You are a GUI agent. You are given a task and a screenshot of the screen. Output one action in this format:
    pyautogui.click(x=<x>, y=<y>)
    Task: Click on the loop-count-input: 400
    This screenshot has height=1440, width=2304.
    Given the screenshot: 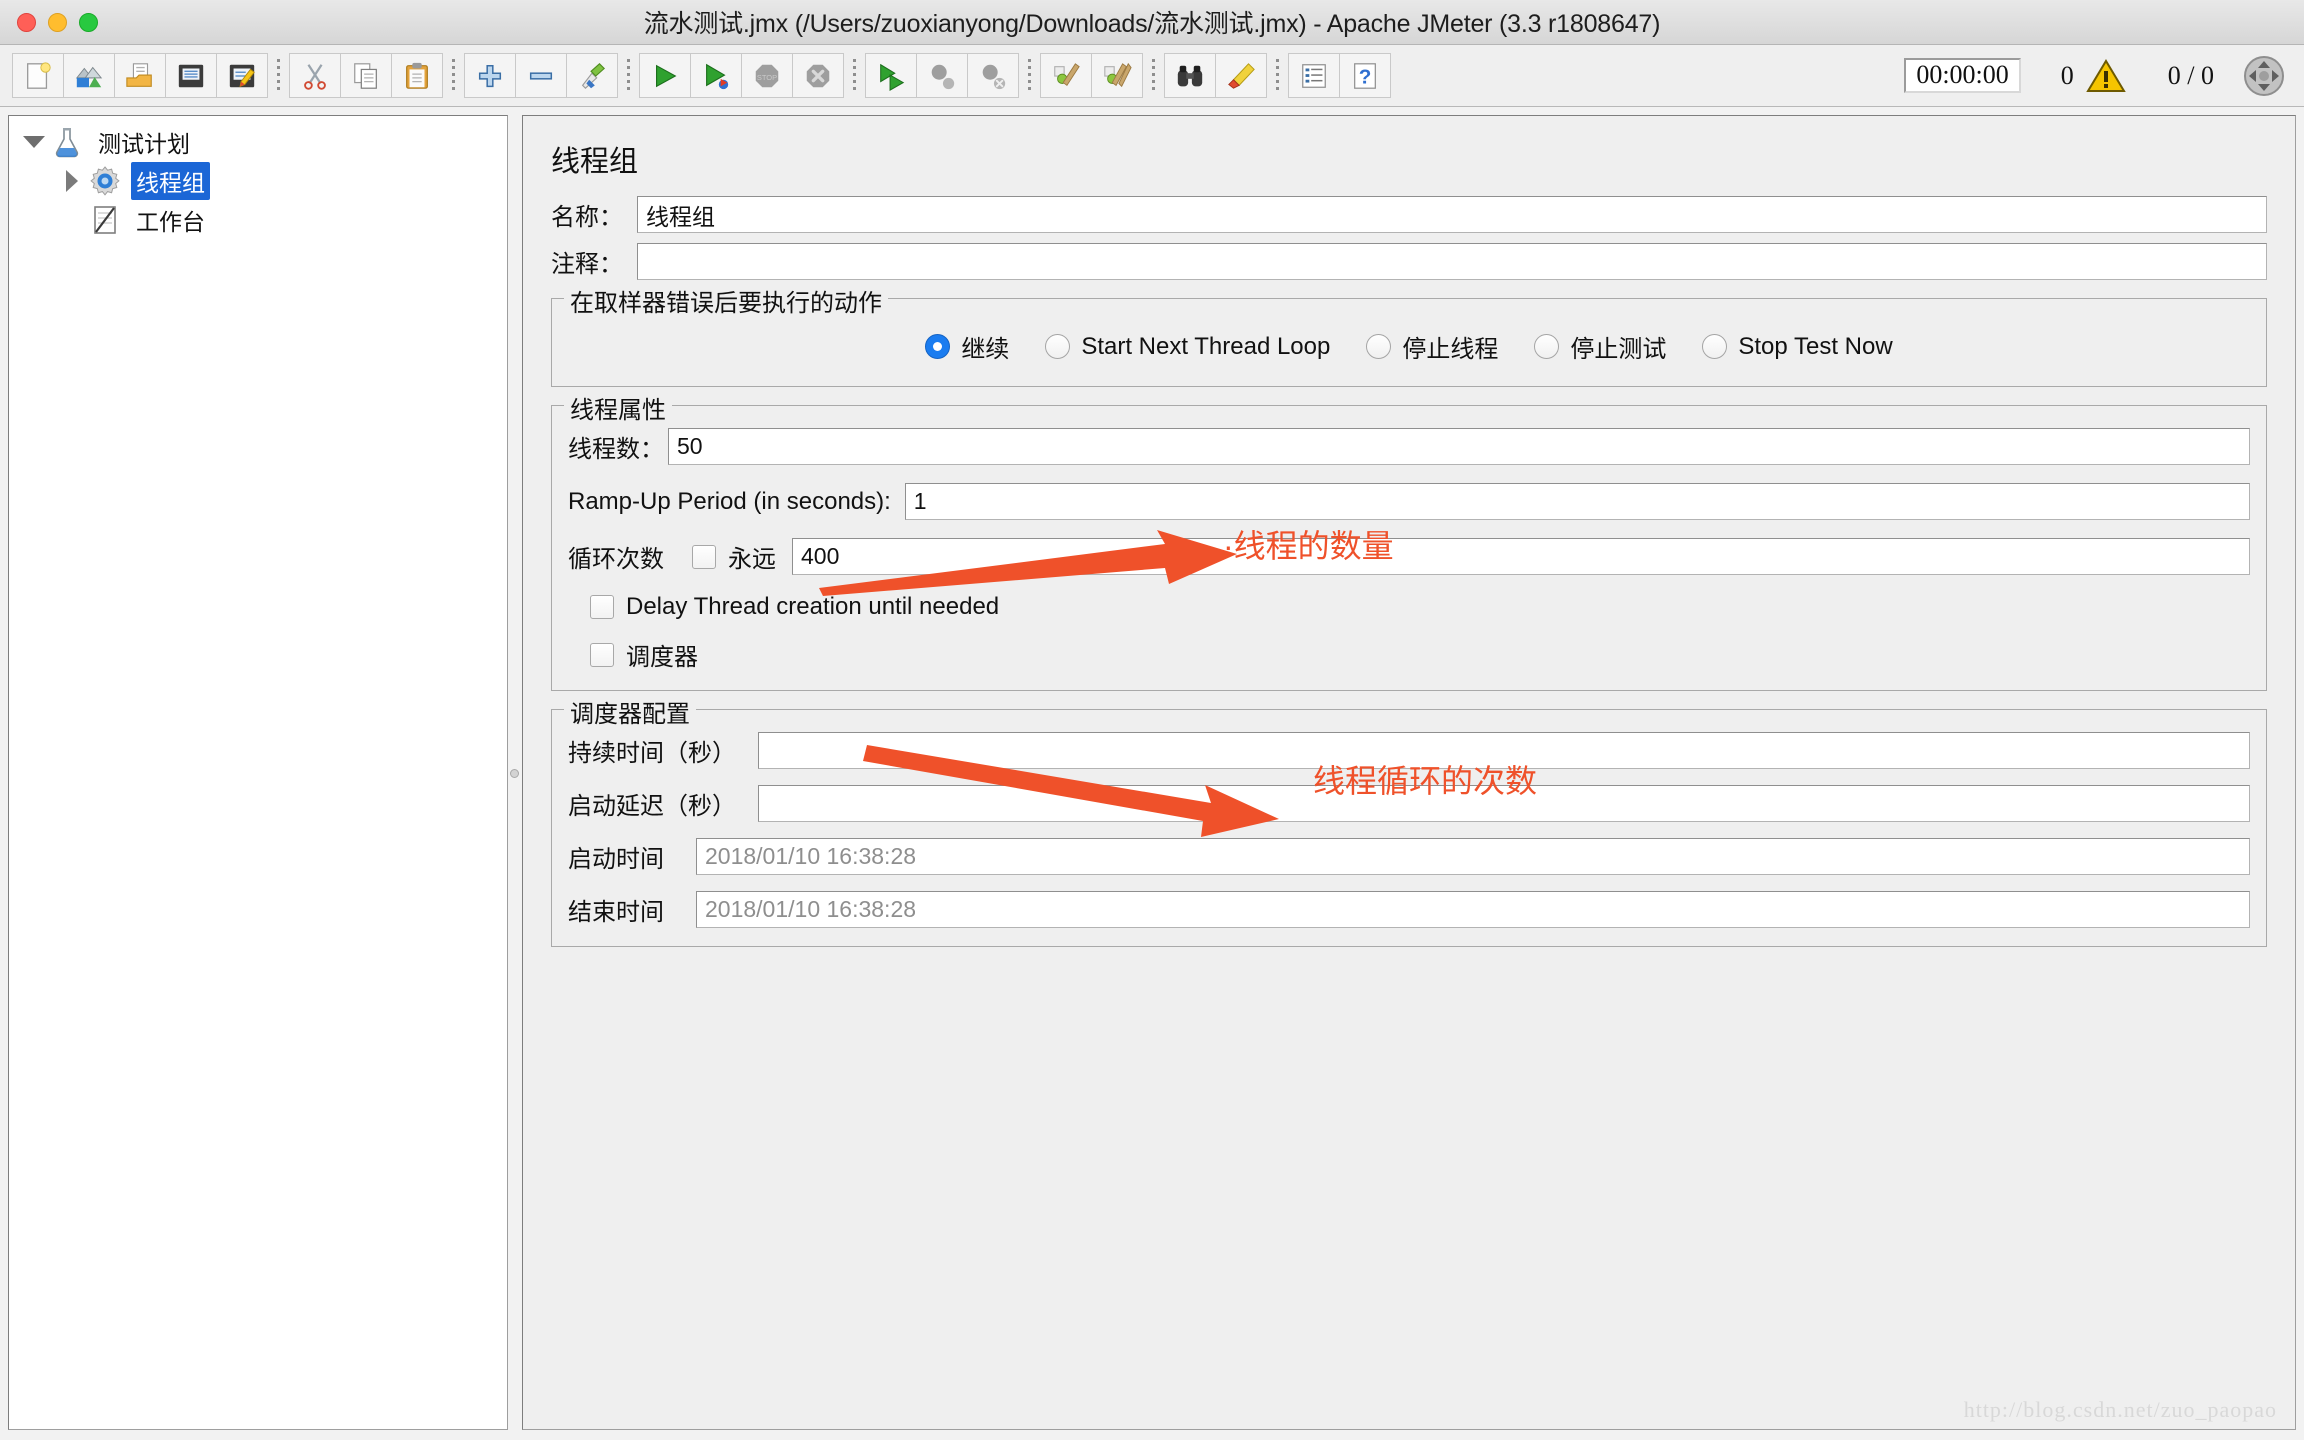 What is the action you would take?
    pyautogui.click(x=1521, y=556)
    